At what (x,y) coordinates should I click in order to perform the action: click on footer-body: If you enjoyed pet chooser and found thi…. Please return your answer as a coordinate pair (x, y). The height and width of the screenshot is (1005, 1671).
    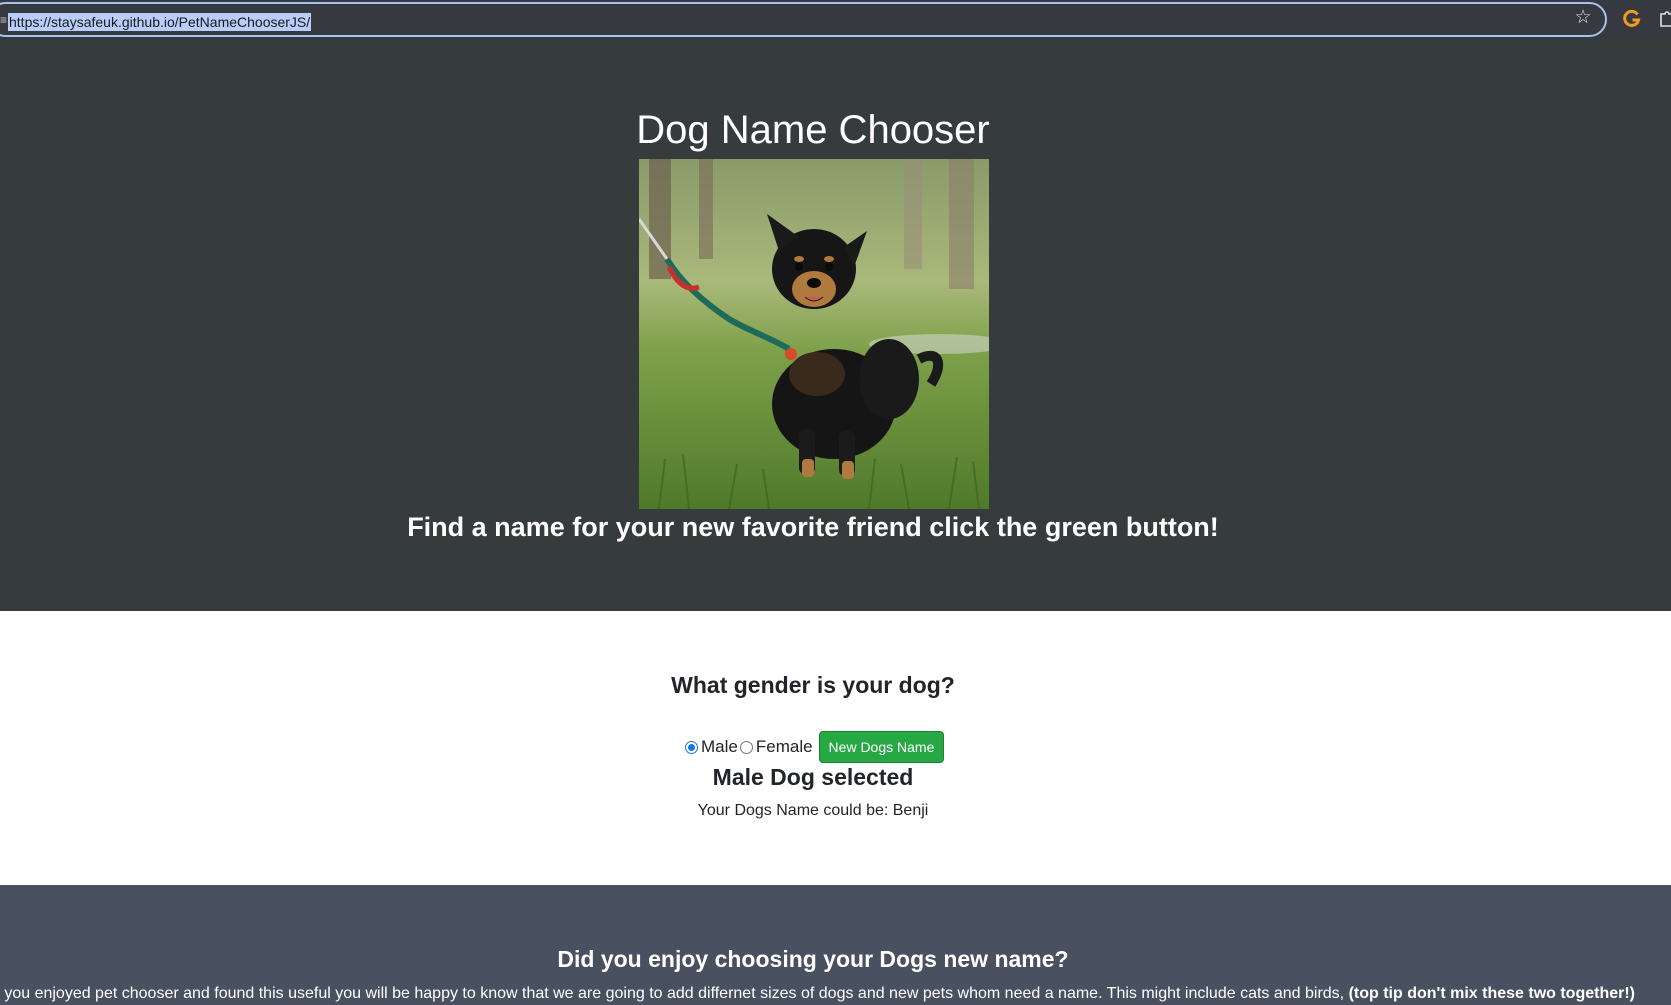
    Looking at the image, I should click on (674, 993).